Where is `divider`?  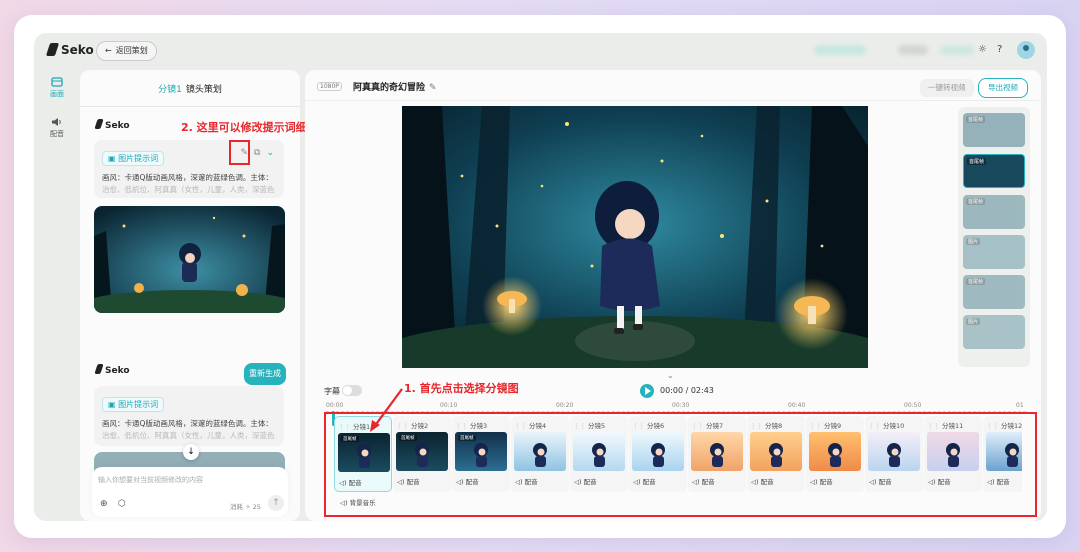
divider is located at coordinates (673, 100).